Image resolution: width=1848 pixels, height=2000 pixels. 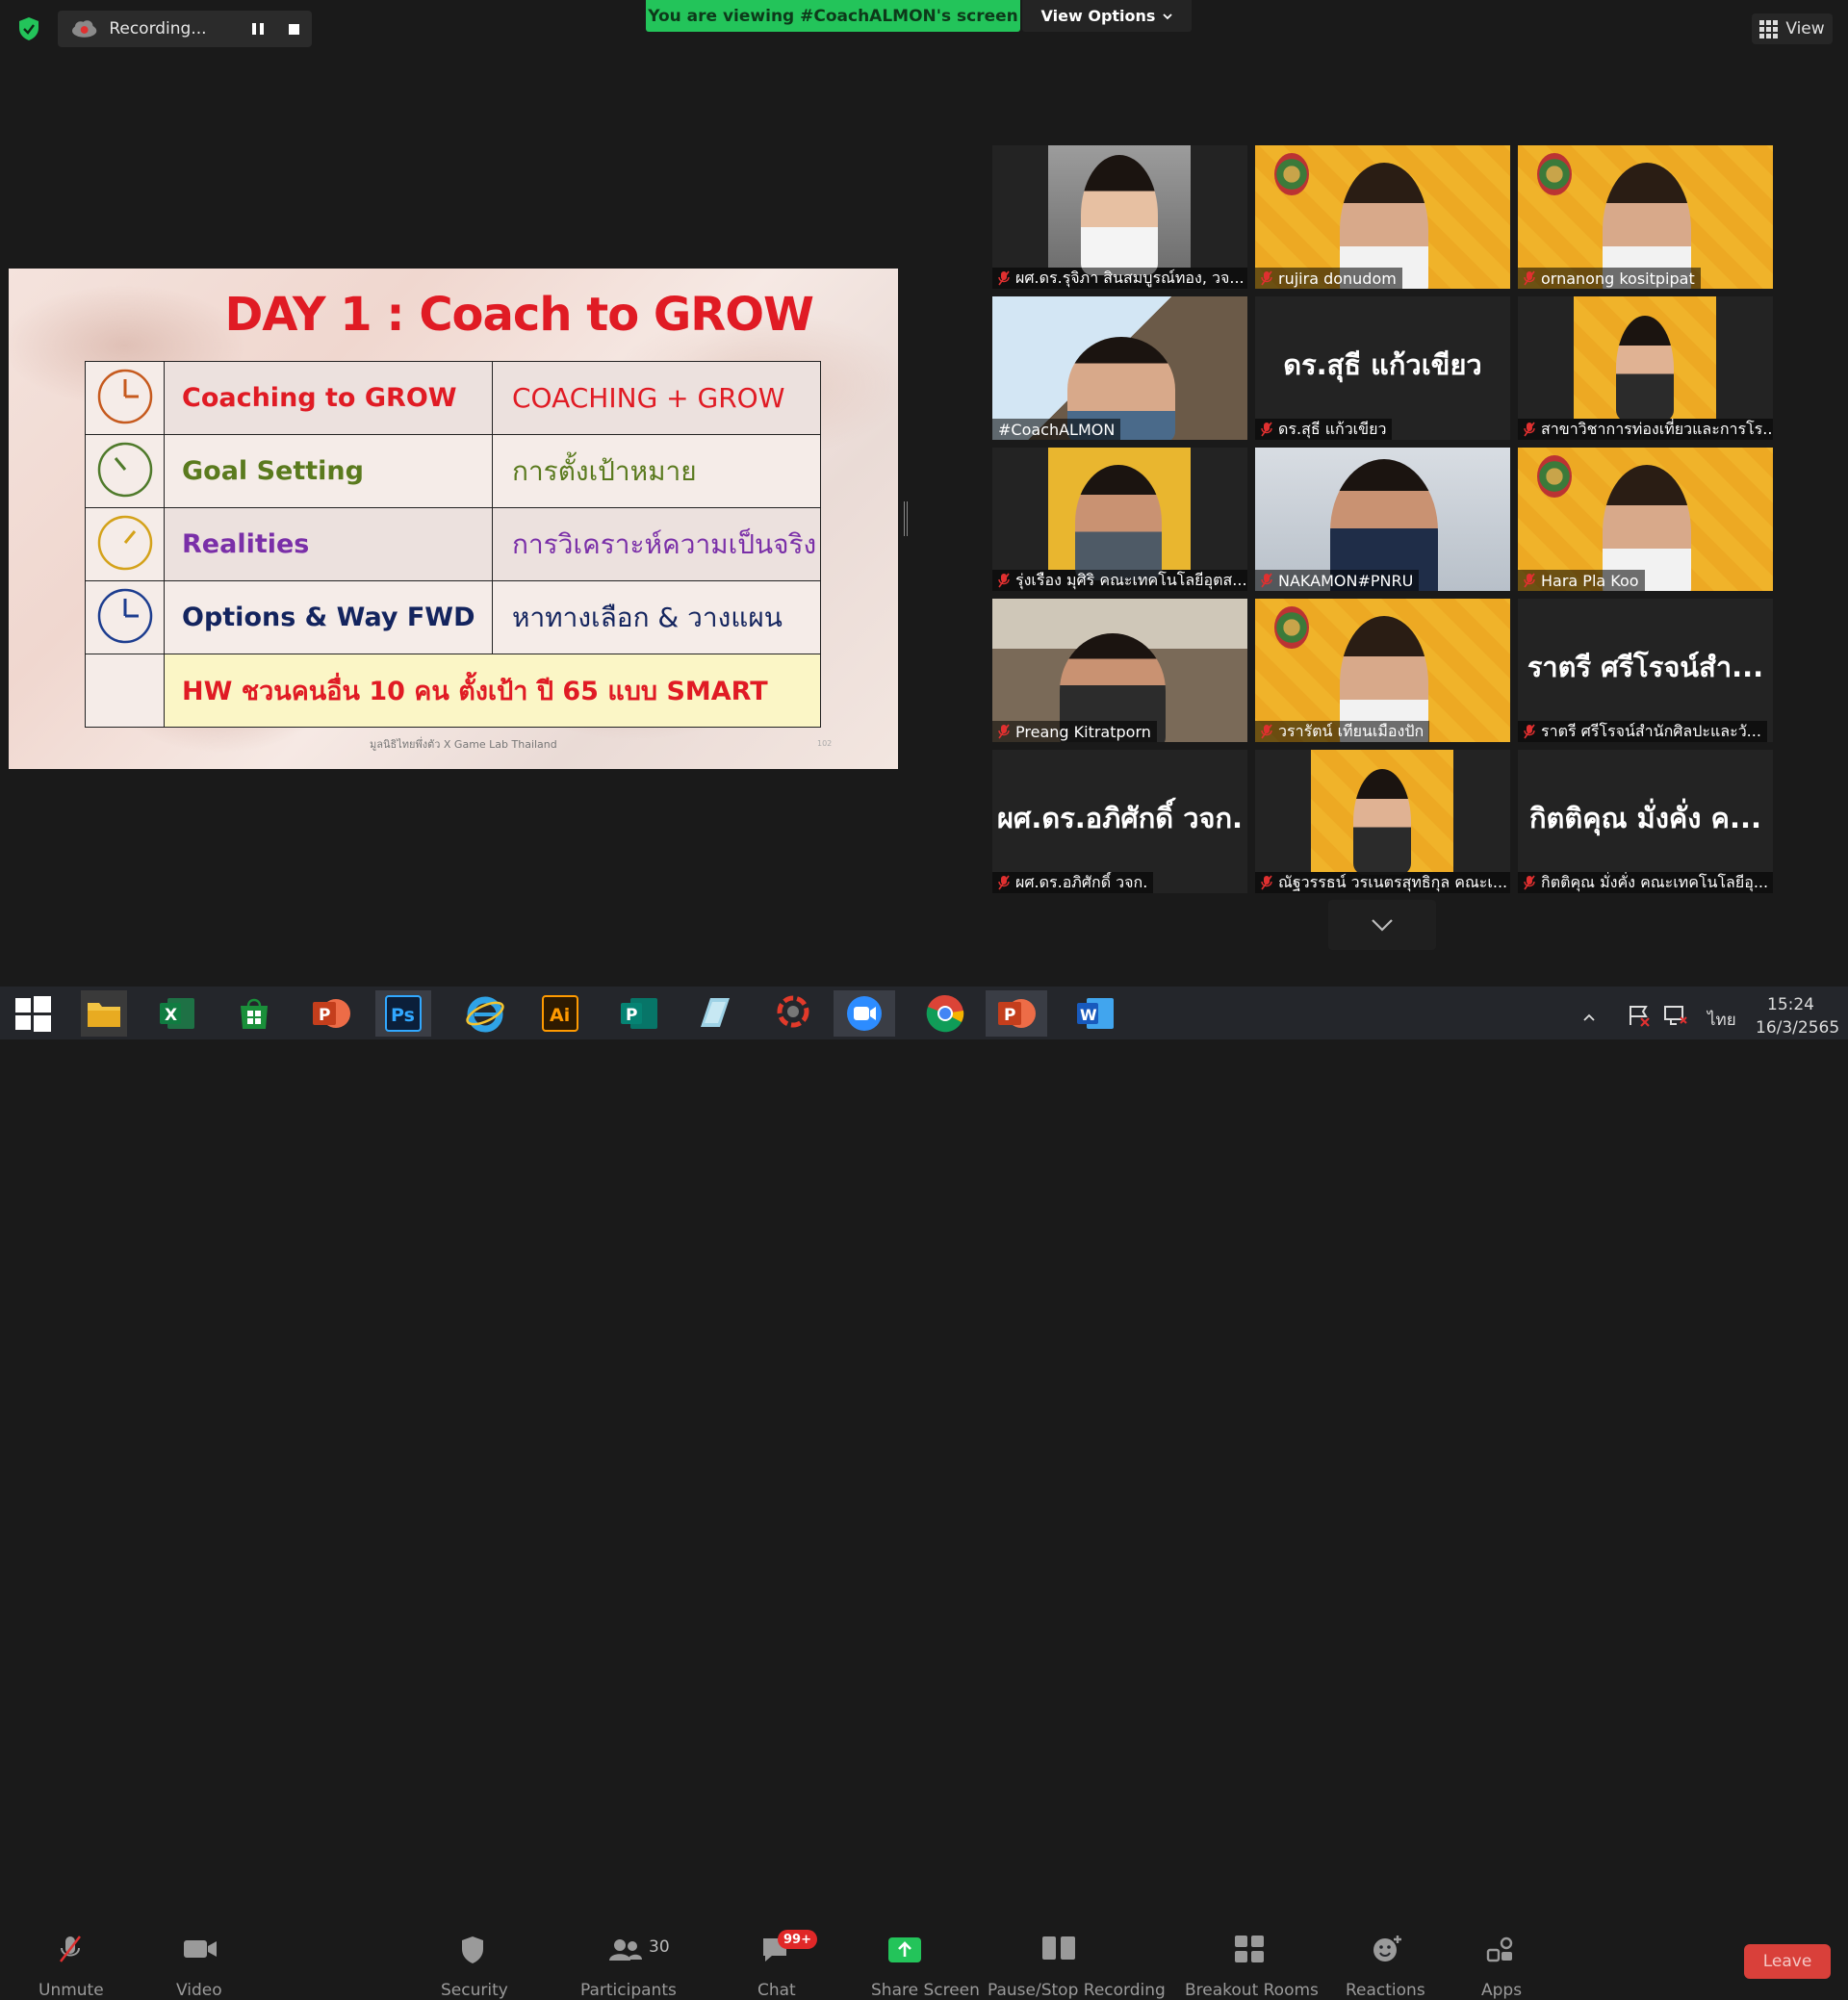 What do you see at coordinates (1107, 16) in the screenshot?
I see `view-options-button: View Options` at bounding box center [1107, 16].